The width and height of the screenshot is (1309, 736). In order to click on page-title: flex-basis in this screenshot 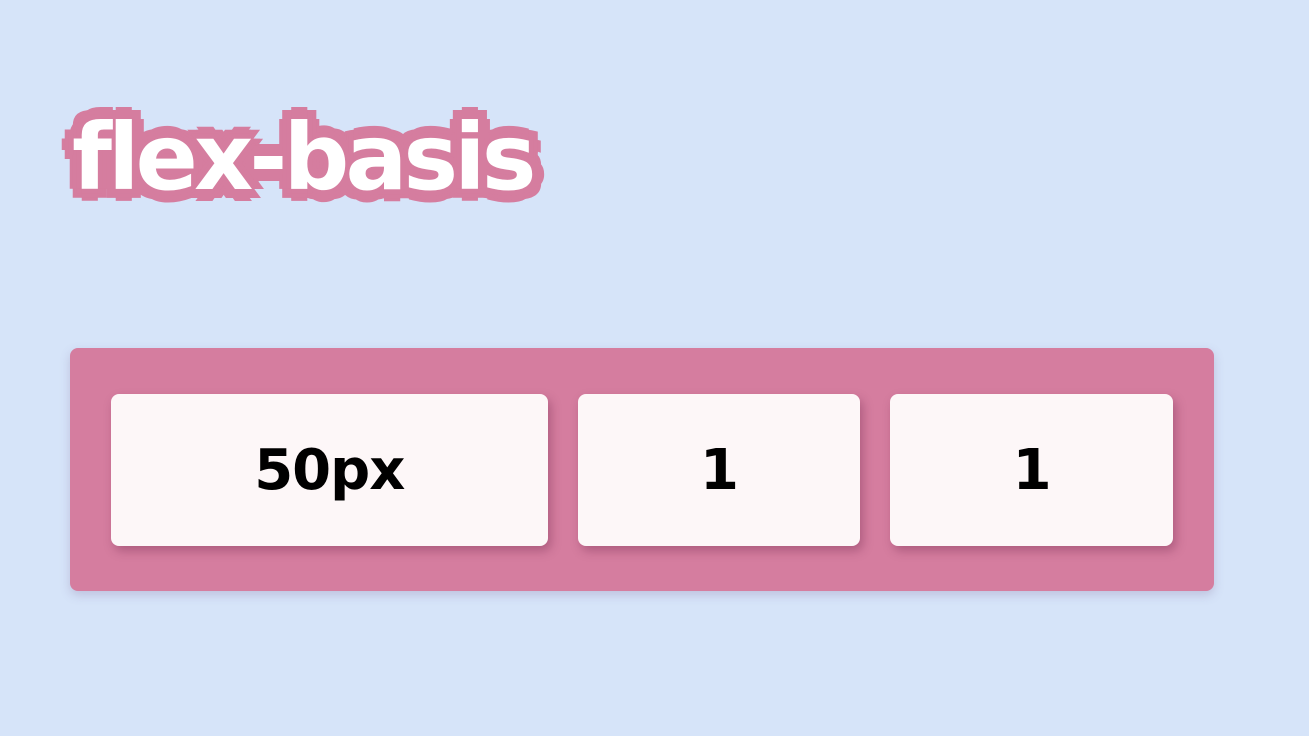, I will do `click(304, 157)`.